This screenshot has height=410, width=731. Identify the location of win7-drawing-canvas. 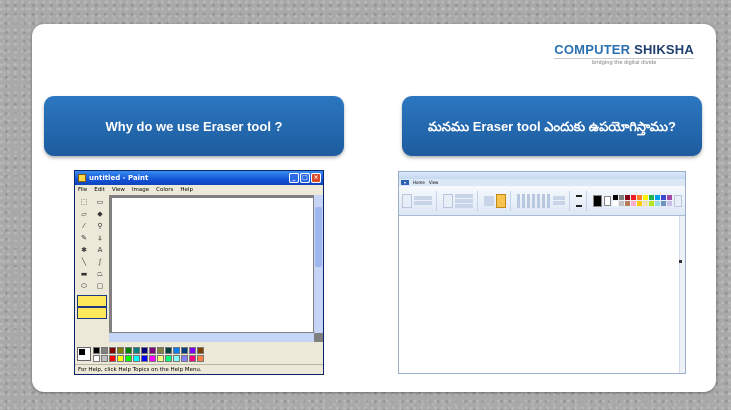
(542, 294).